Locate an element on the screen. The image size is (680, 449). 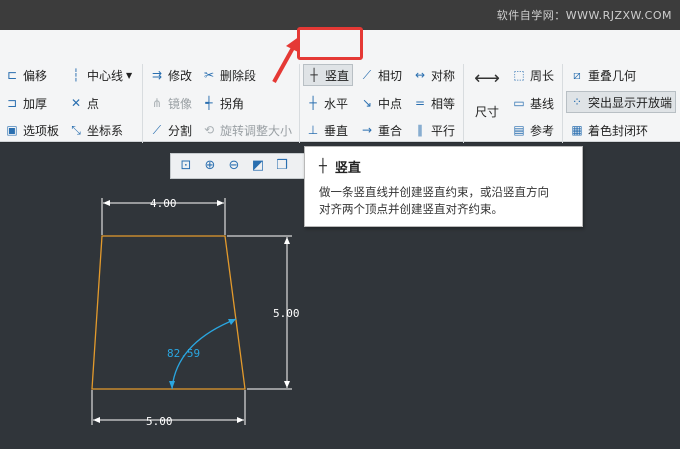
baseline-icon: ▭ is located at coordinates (519, 103).